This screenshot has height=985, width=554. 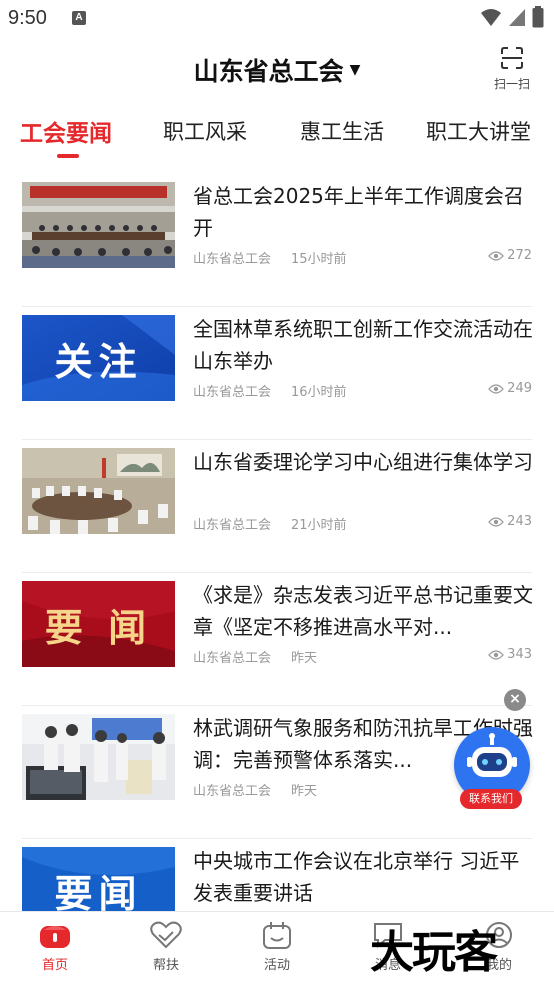 I want to click on watermark-logo: 大玩客, so click(x=434, y=952).